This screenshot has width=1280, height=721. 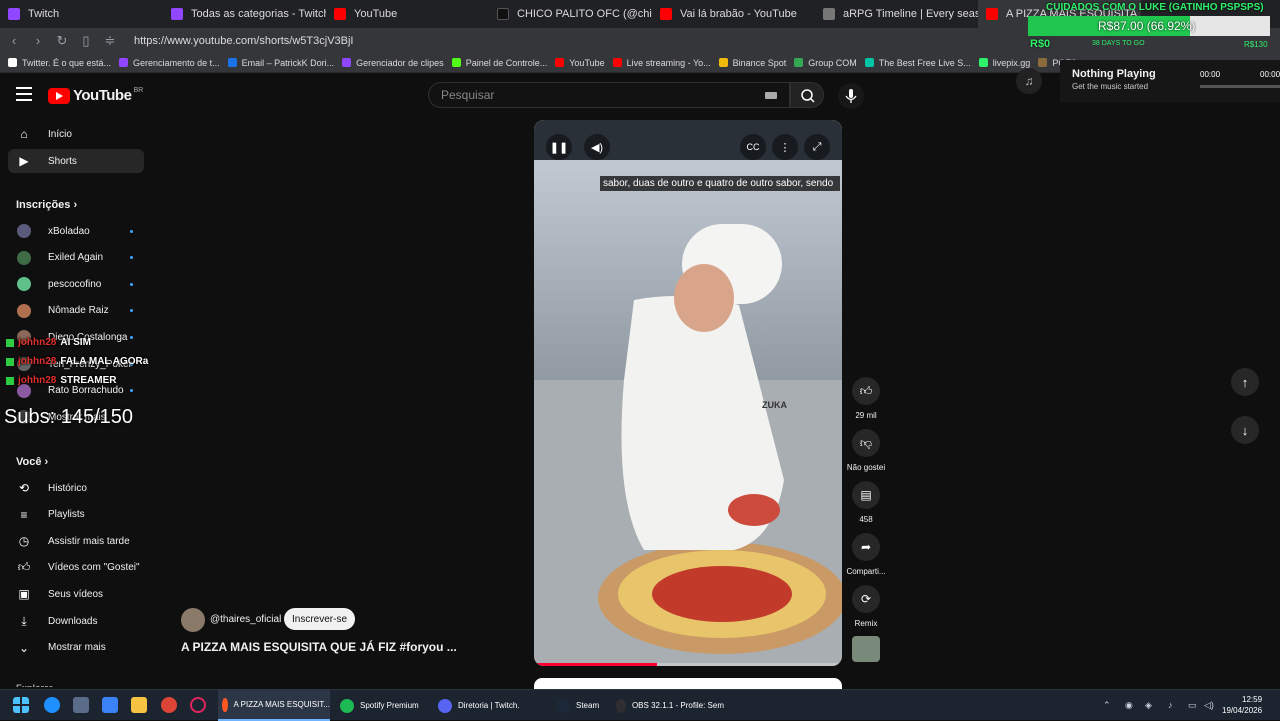 What do you see at coordinates (785, 147) in the screenshot?
I see `more-button: ⋮` at bounding box center [785, 147].